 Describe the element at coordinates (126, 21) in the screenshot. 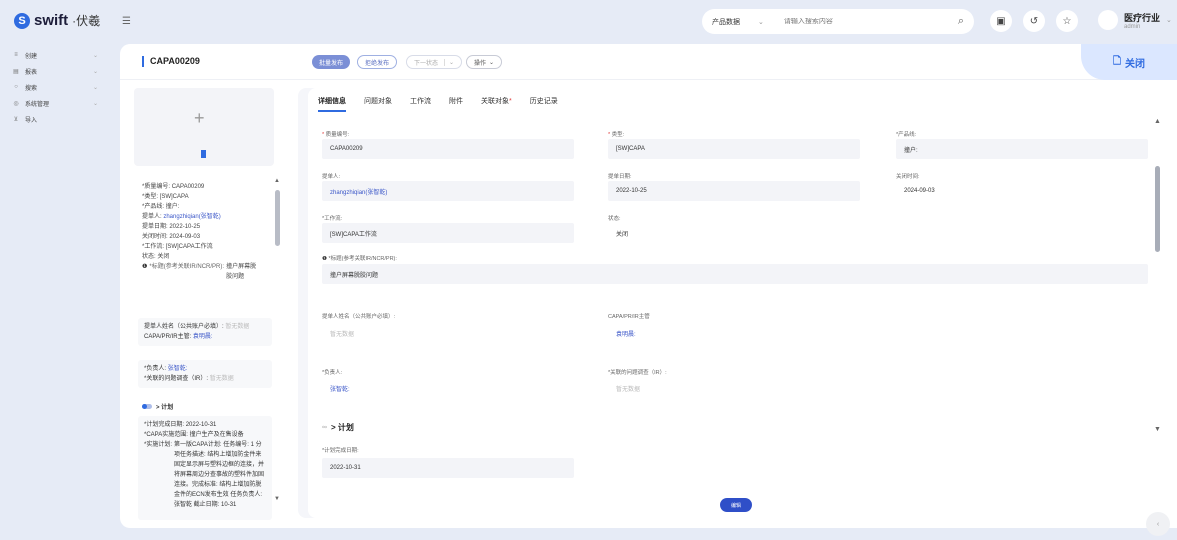

I see `menu-icon: ☰` at that location.